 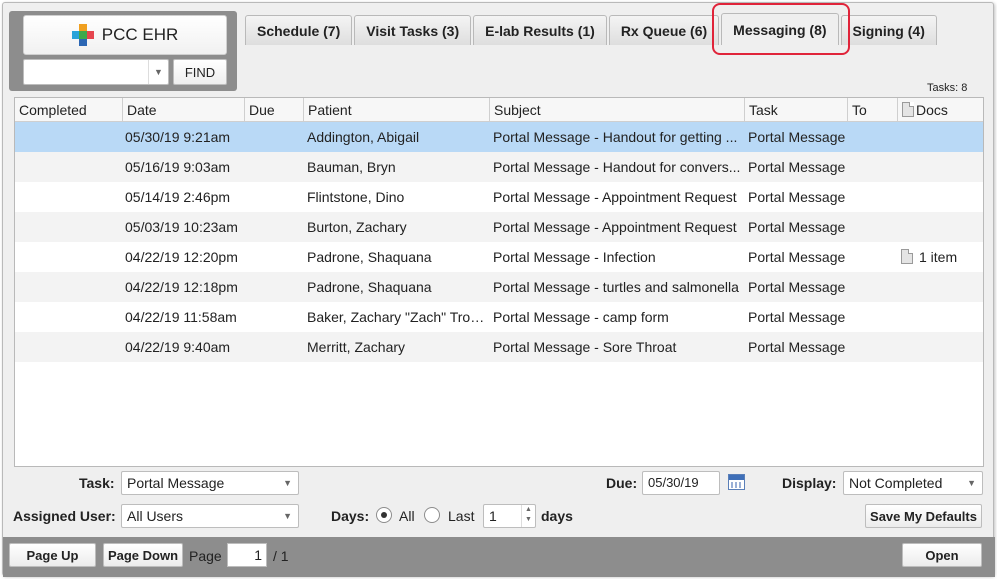 I want to click on task-filter-dropdown: Portal Message ▼, so click(x=210, y=483).